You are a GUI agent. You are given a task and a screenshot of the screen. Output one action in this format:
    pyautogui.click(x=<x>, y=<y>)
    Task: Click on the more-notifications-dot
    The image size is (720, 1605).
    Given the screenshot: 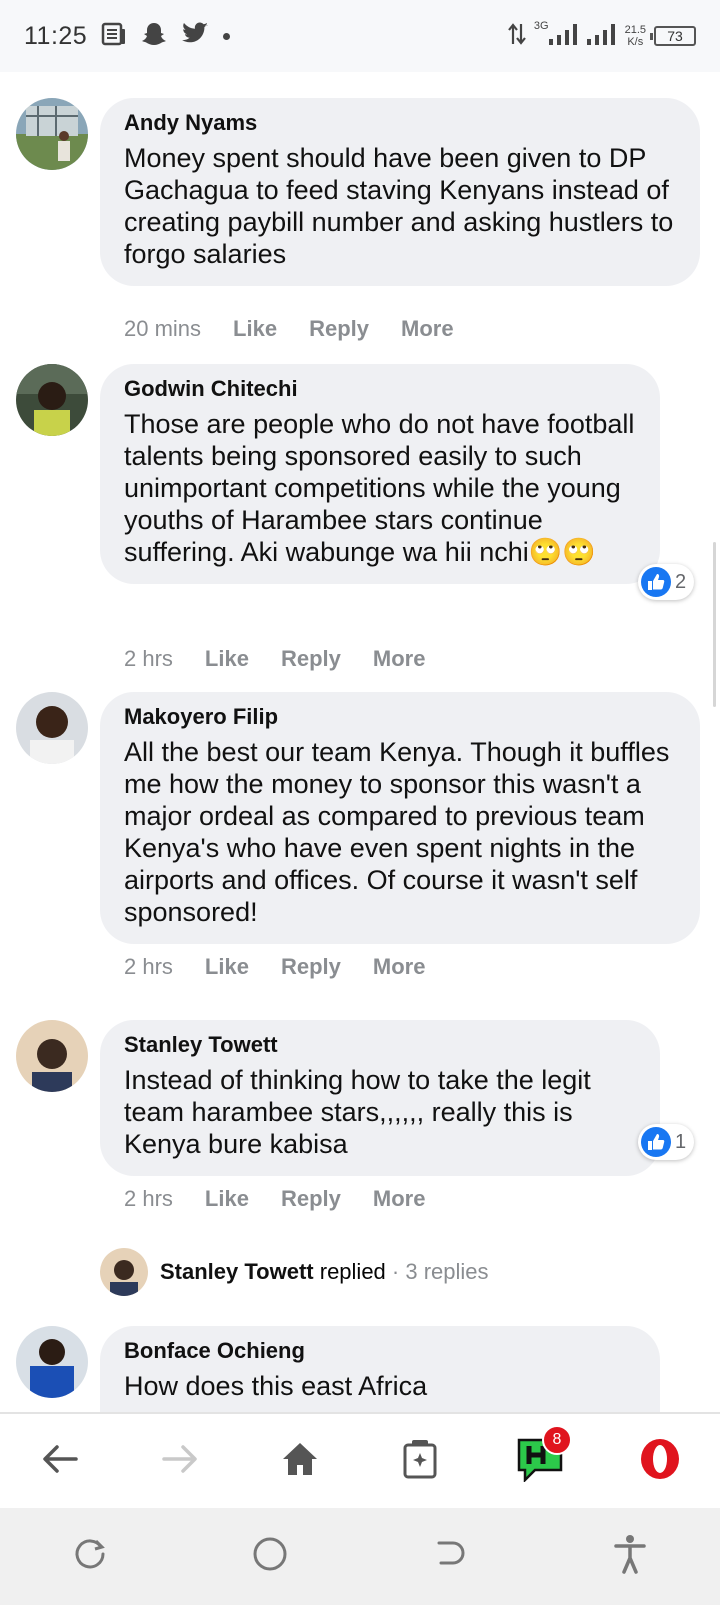 What is the action you would take?
    pyautogui.click(x=227, y=36)
    